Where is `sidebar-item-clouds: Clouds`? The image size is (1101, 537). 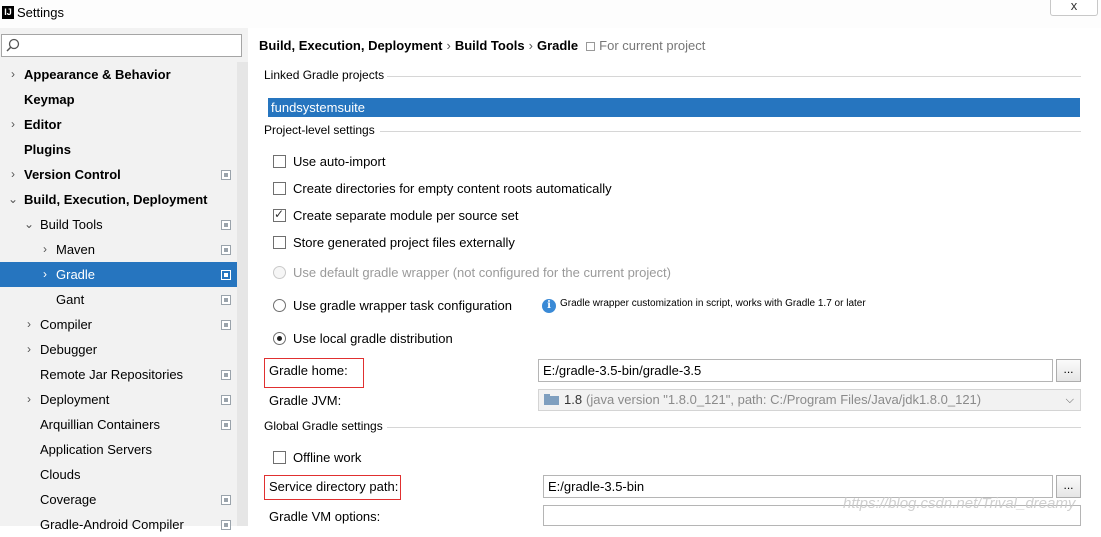
sidebar-item-clouds: Clouds is located at coordinates (118, 474).